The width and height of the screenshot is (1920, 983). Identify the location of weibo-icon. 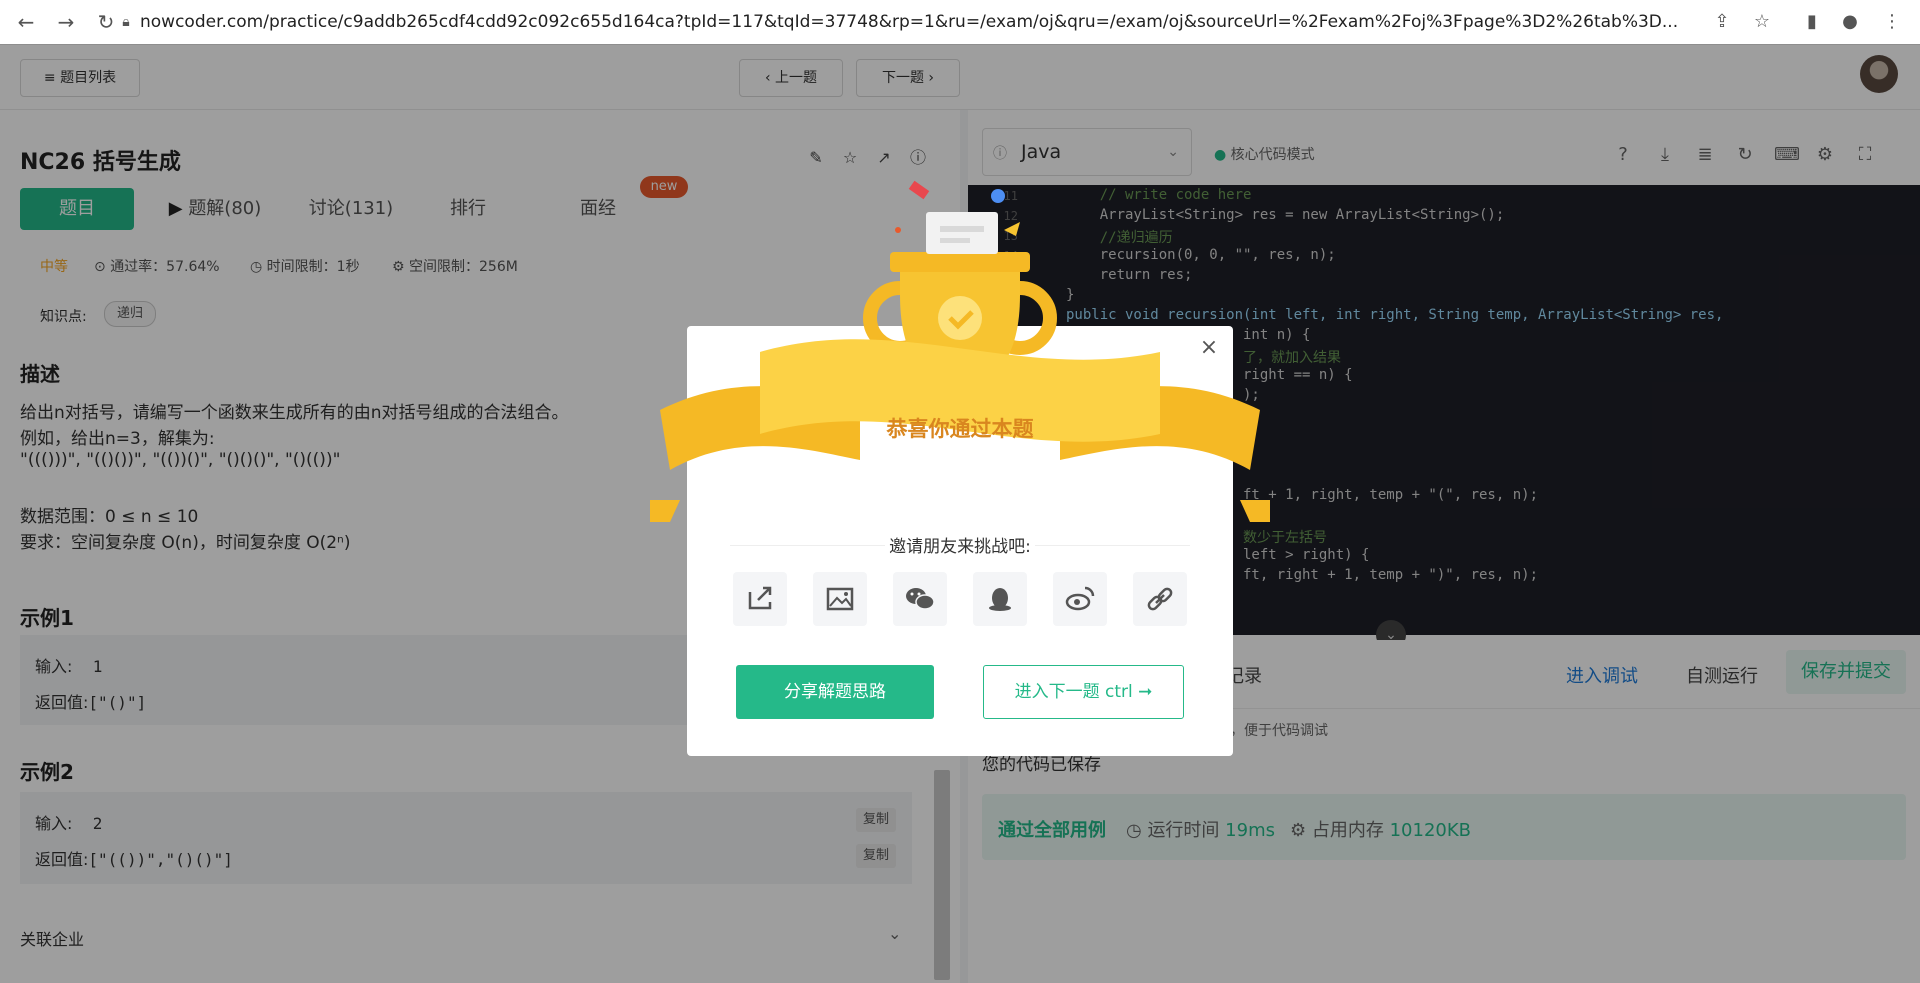
(1080, 599).